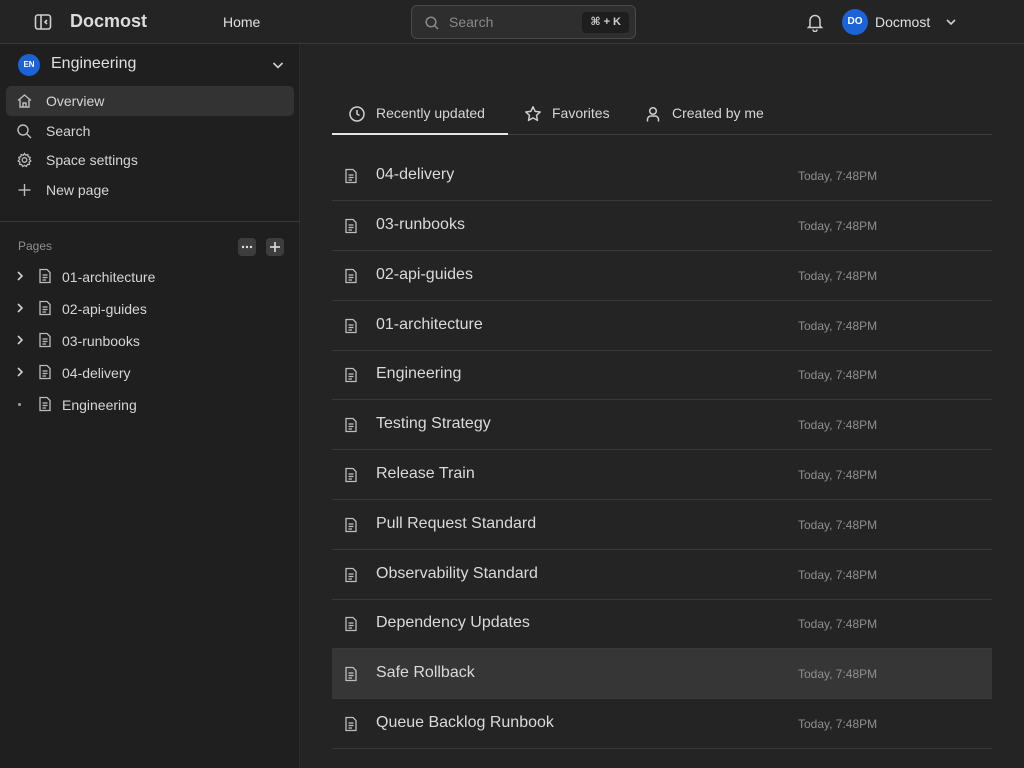 The image size is (1024, 768). Describe the element at coordinates (75, 101) in the screenshot. I see `sidebar-item-label: Overview` at that location.